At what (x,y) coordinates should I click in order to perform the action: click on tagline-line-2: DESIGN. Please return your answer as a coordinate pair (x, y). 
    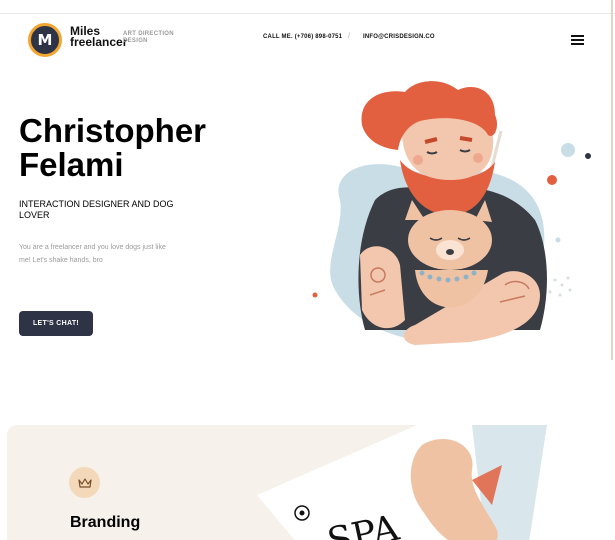
    Looking at the image, I should click on (135, 41).